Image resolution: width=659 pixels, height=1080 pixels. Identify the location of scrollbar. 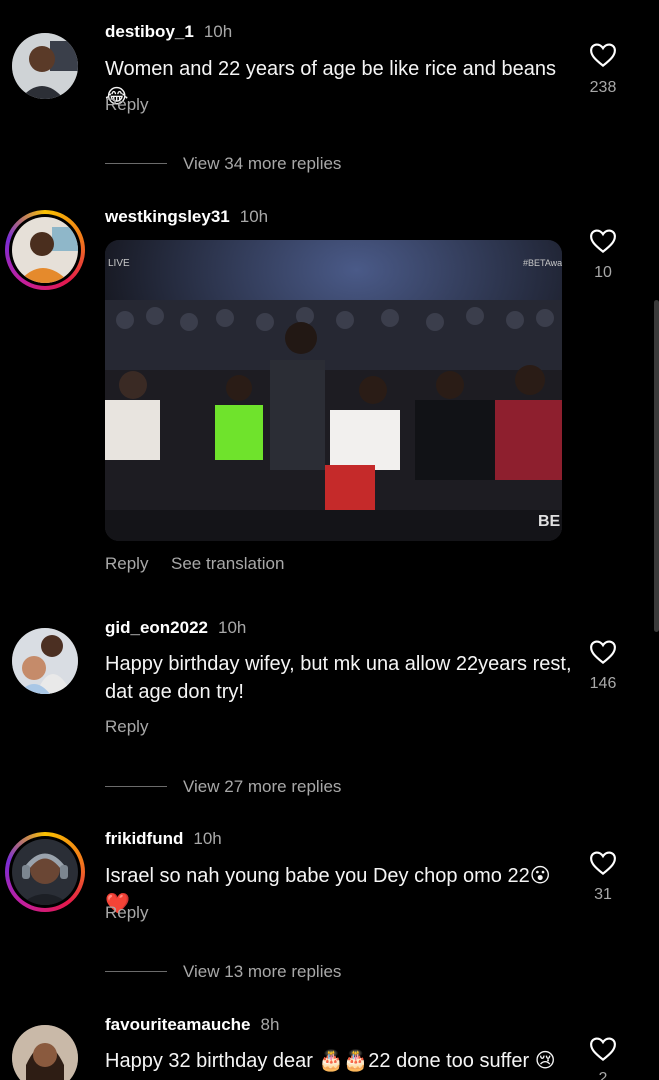
(656, 466).